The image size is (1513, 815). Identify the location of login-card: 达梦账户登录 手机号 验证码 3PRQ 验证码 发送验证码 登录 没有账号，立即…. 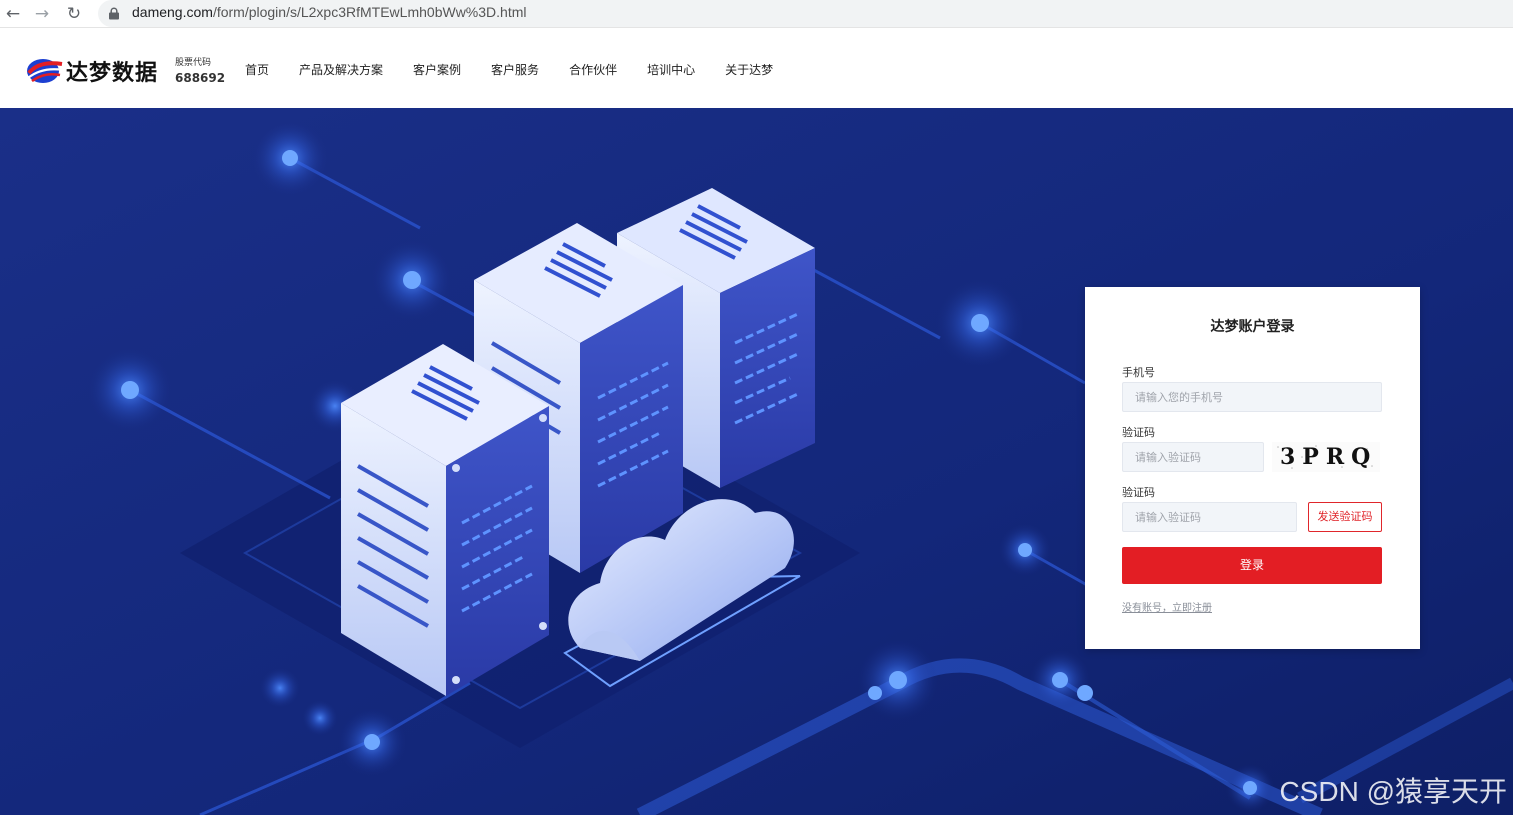
(1252, 468).